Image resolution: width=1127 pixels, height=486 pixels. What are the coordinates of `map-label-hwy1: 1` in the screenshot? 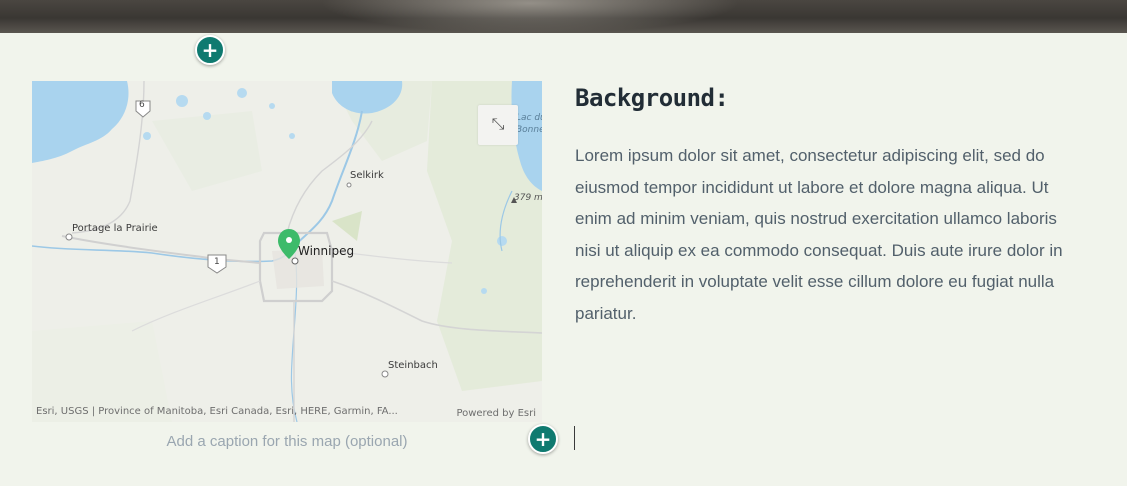 It's located at (217, 262).